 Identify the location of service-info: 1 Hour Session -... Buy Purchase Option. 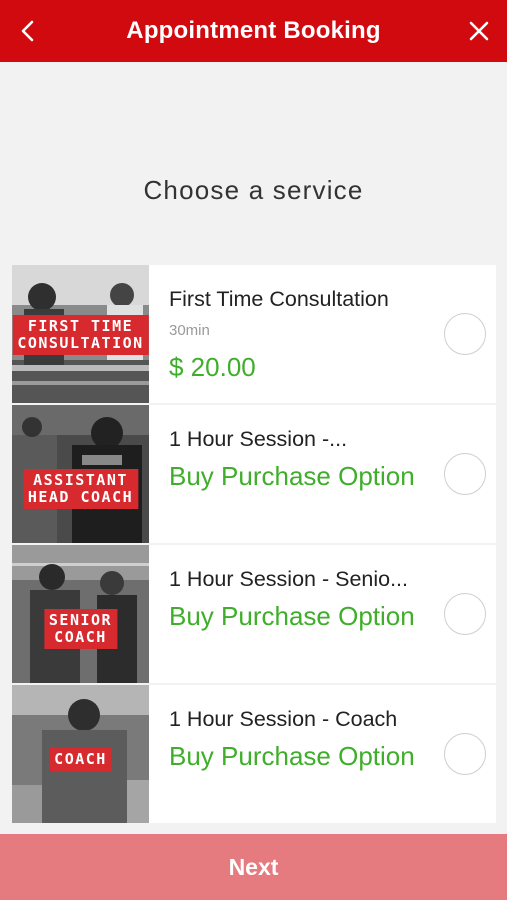
(304, 474).